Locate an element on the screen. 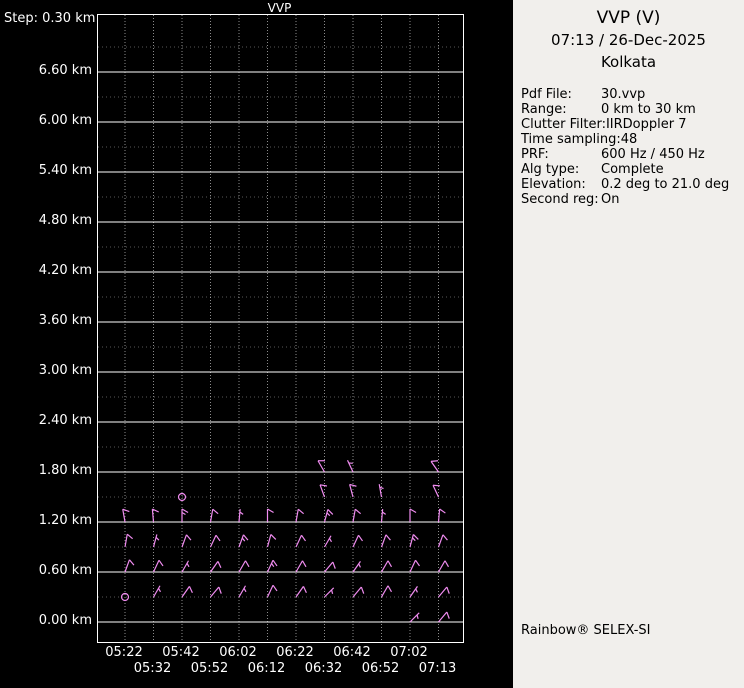 The image size is (744, 688). info-field-label: Clutter Filter: is located at coordinates (563, 124).